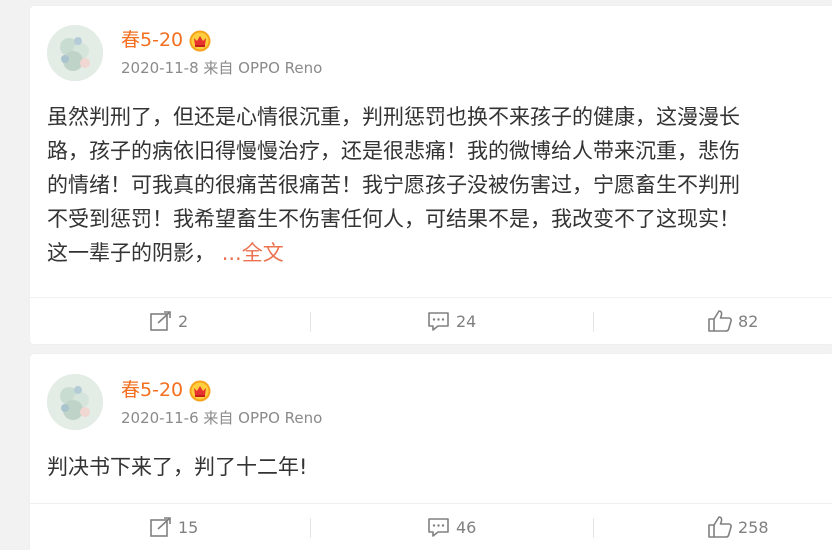 The height and width of the screenshot is (550, 832). What do you see at coordinates (222, 418) in the screenshot?
I see `post-meta: 2020-11-6 来自 OPPO Reno` at bounding box center [222, 418].